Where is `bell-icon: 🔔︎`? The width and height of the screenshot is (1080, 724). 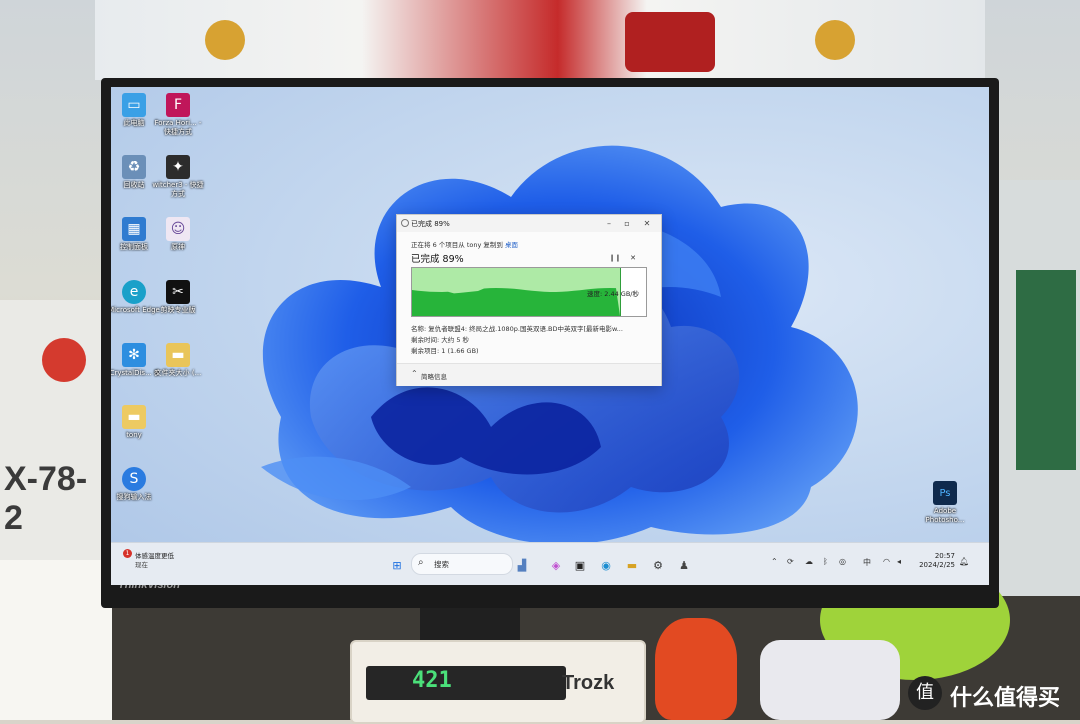 bell-icon: 🔔︎ is located at coordinates (964, 561).